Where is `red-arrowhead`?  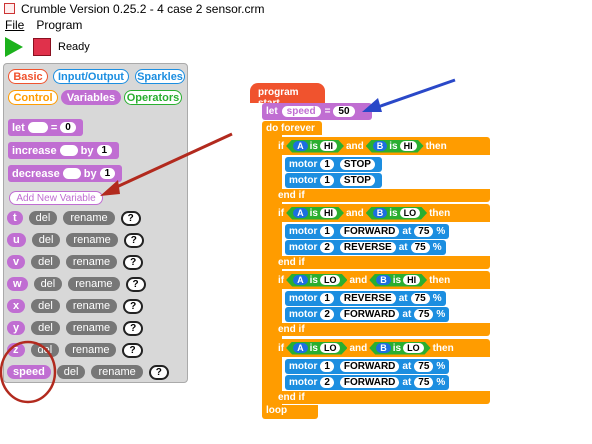 red-arrowhead is located at coordinates (110, 188).